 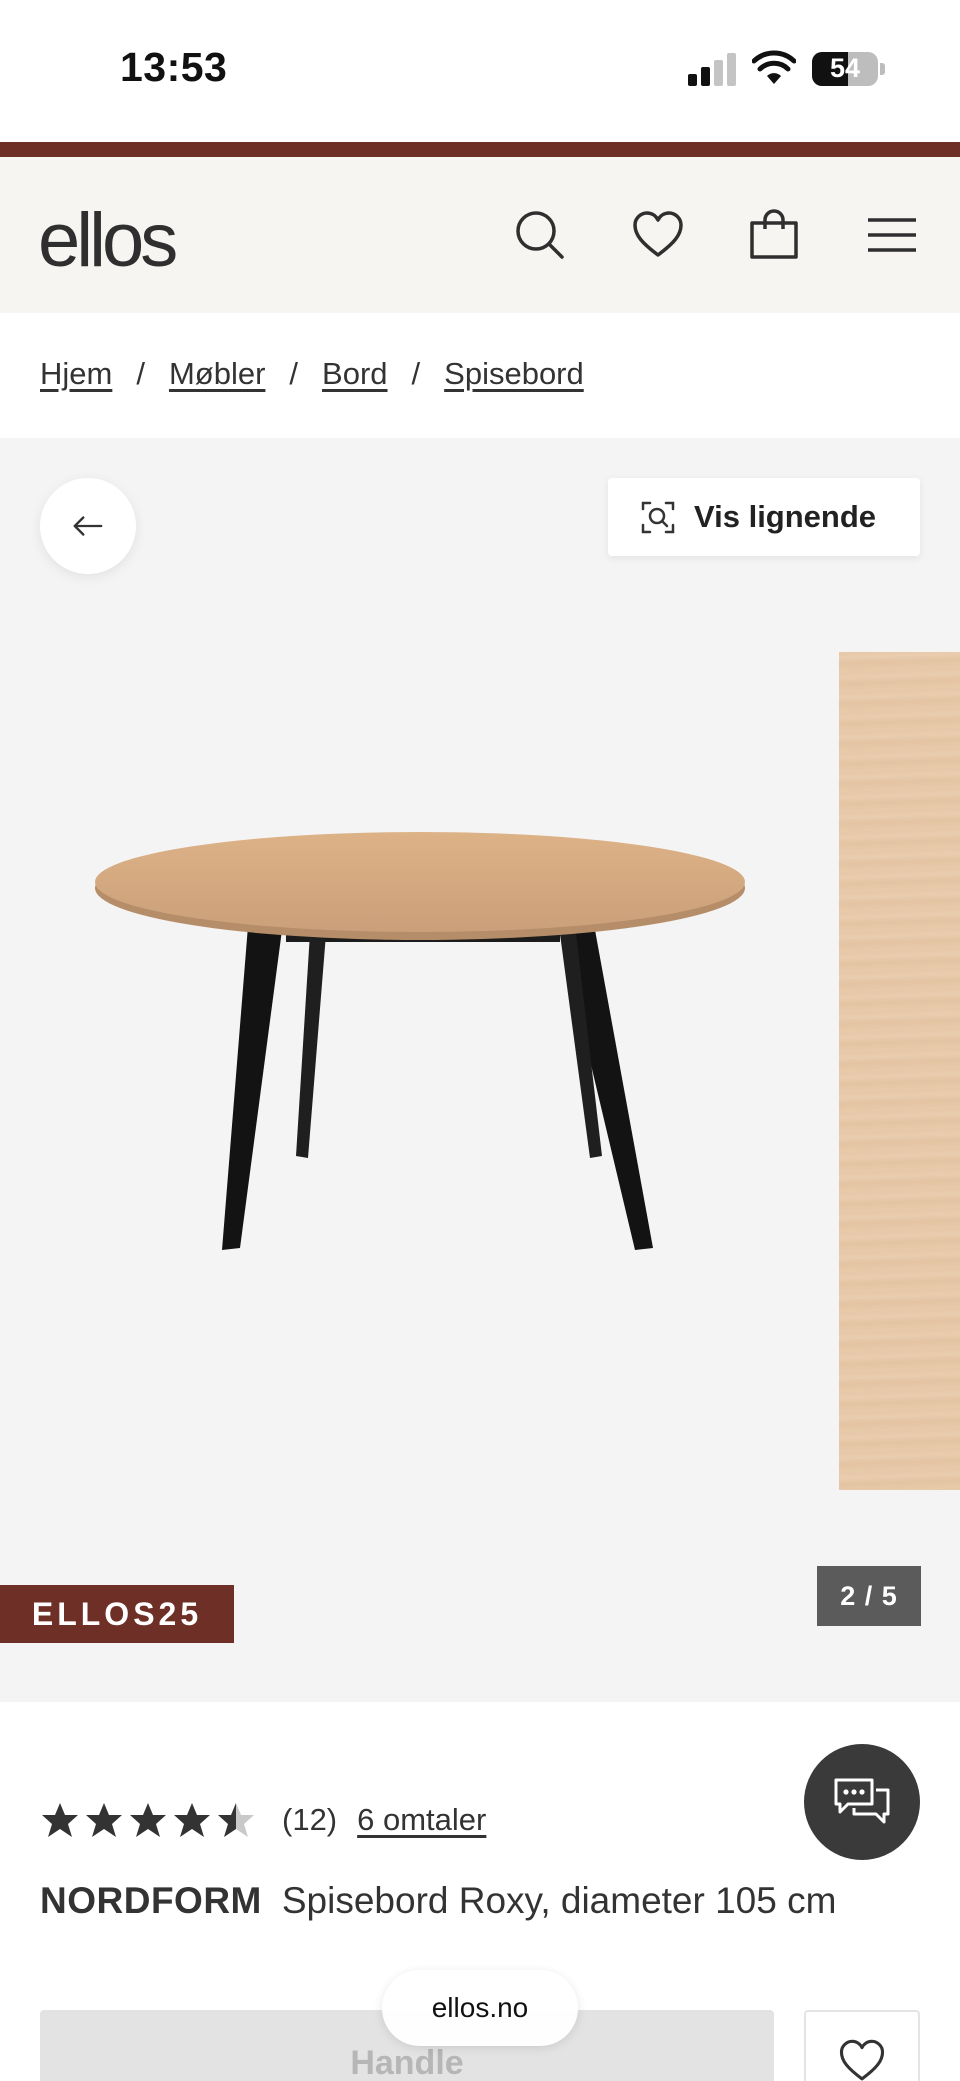 I want to click on arrow-left-icon, so click(x=88, y=526).